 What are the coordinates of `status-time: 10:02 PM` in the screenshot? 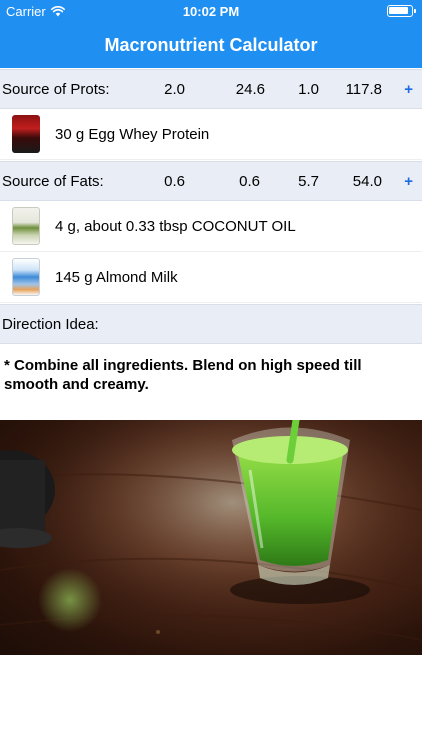 It's located at (211, 11).